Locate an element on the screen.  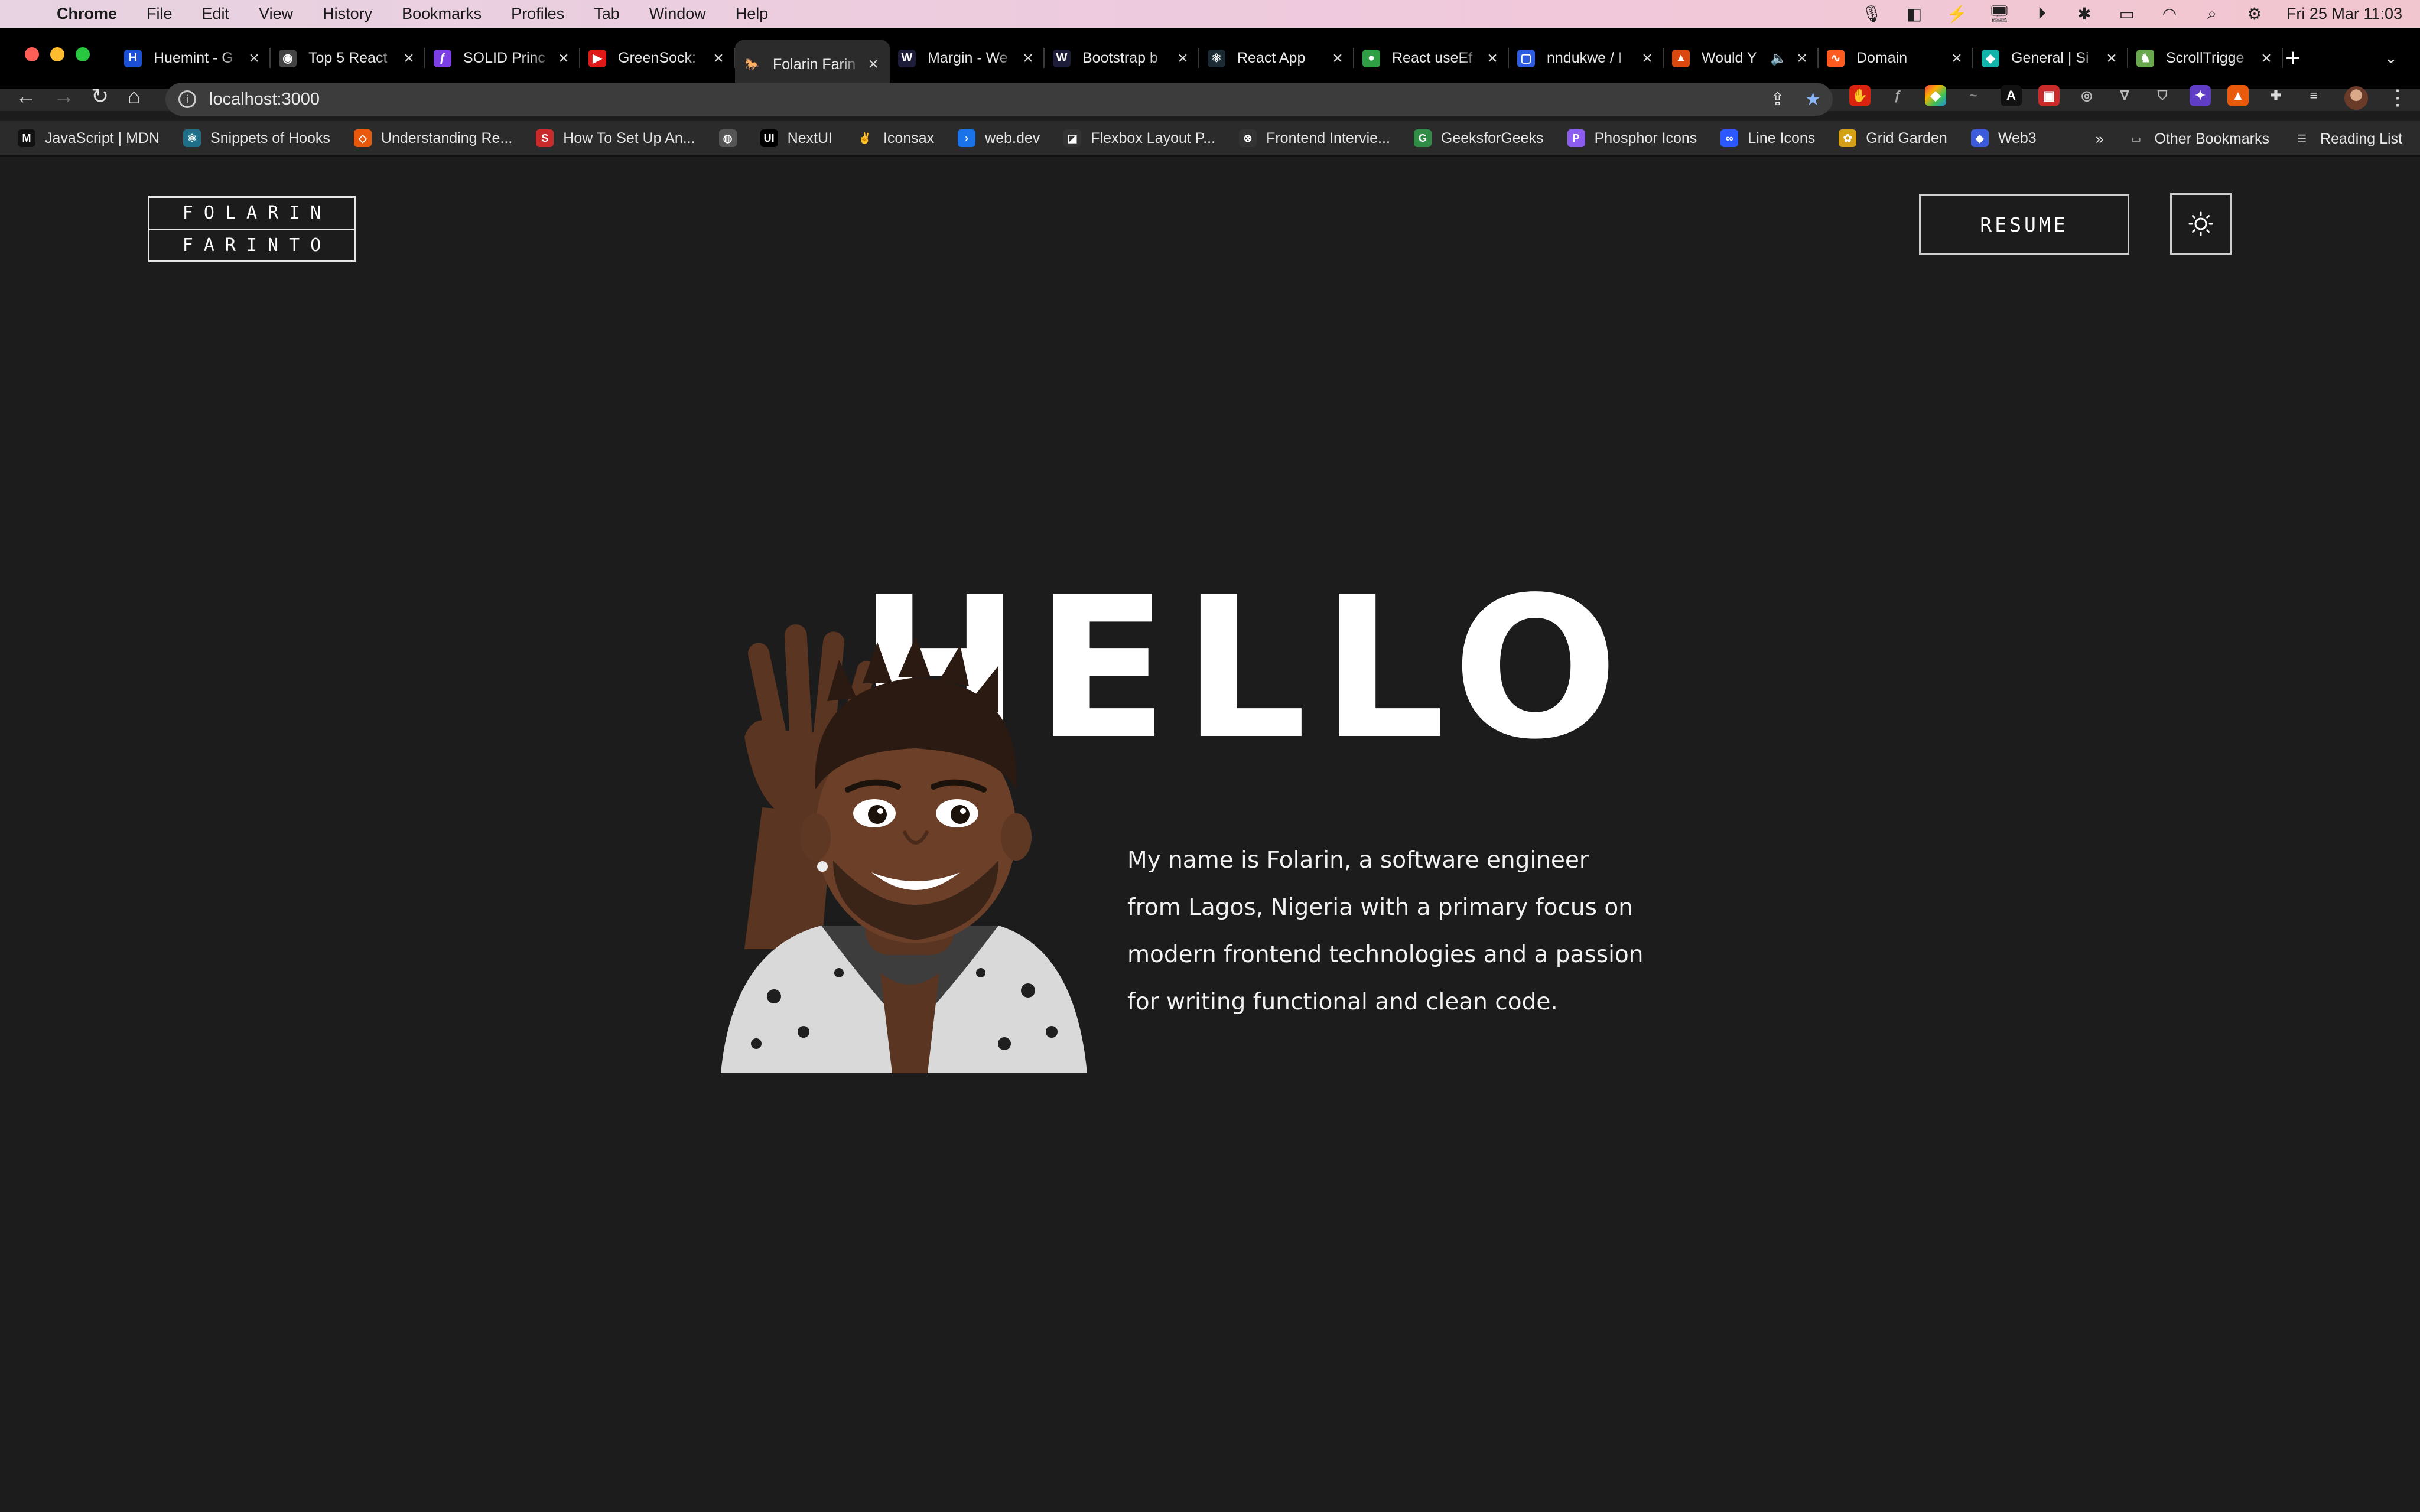
control-center-icon: ⚙ is located at coordinates (2254, 14).